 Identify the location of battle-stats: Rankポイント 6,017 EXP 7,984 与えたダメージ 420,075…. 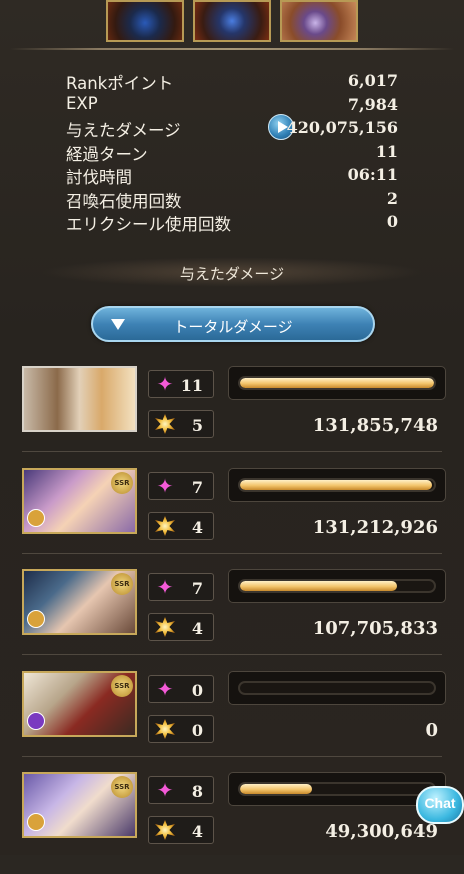
(232, 152).